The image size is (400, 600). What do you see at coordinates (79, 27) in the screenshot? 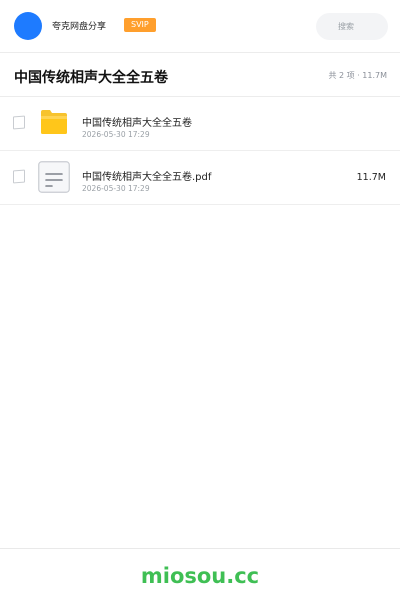
I see `sharer-name: 夸克网盘分享` at bounding box center [79, 27].